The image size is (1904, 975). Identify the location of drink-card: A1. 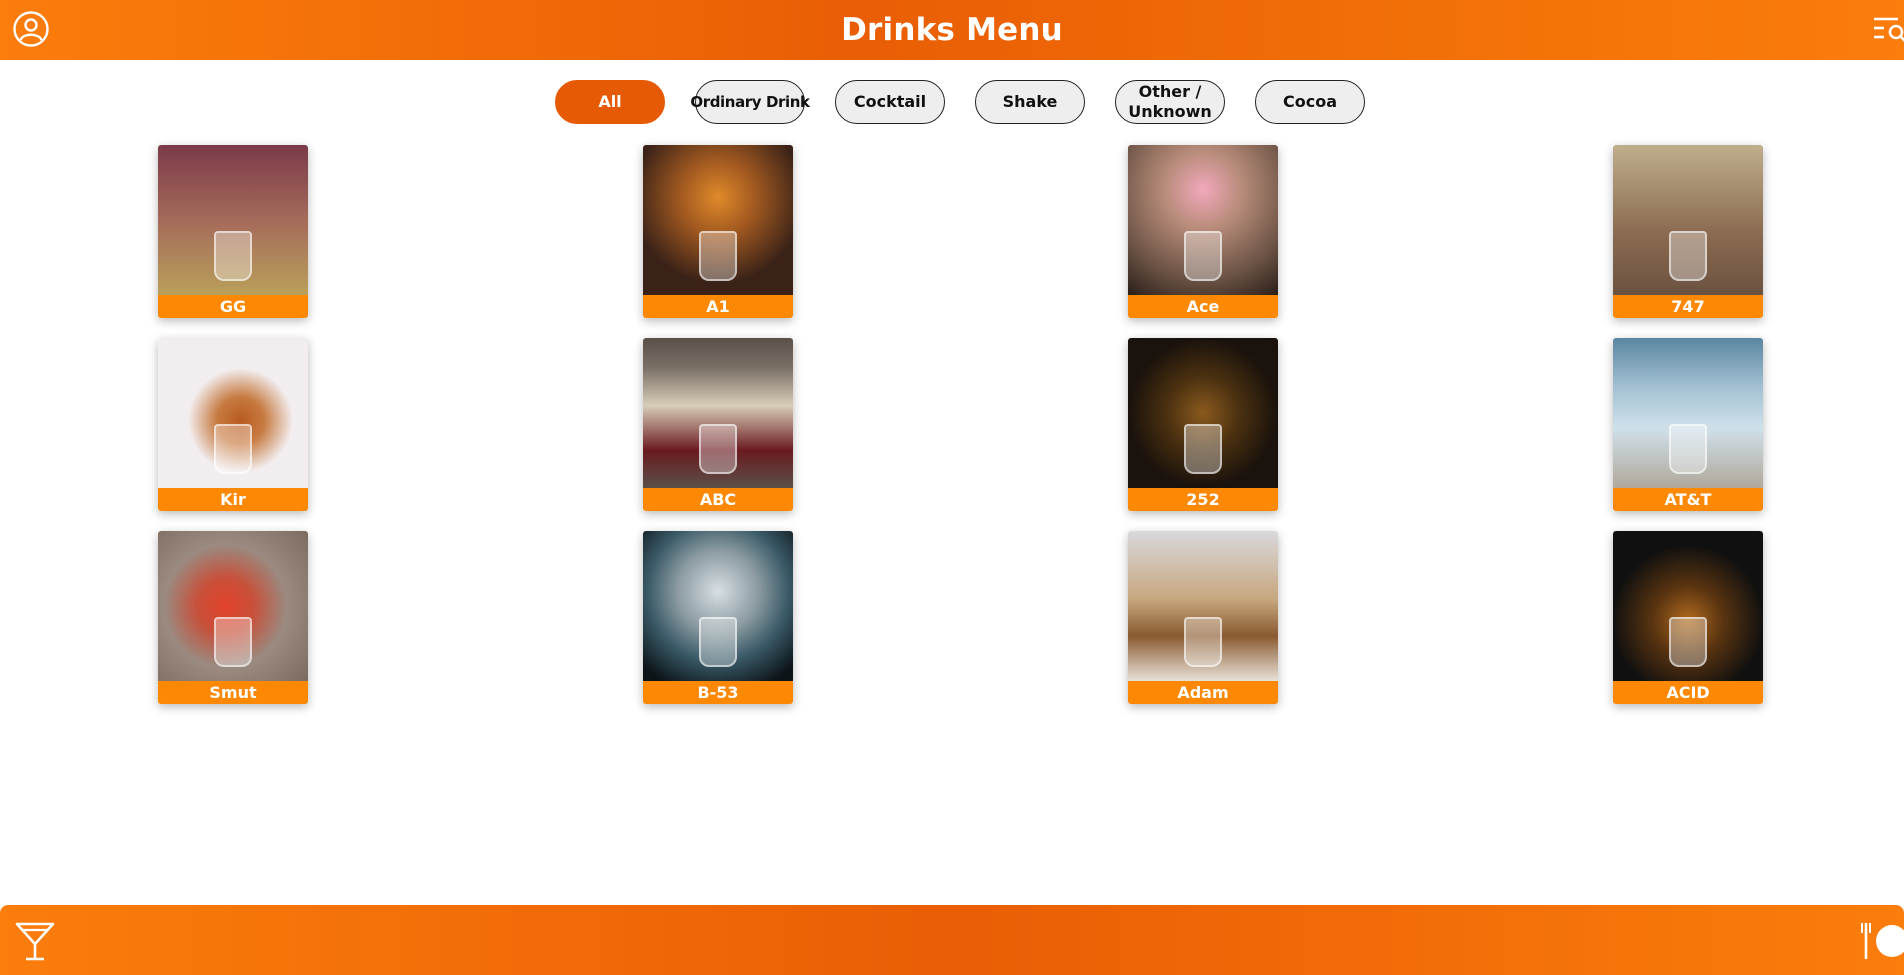
(718, 231).